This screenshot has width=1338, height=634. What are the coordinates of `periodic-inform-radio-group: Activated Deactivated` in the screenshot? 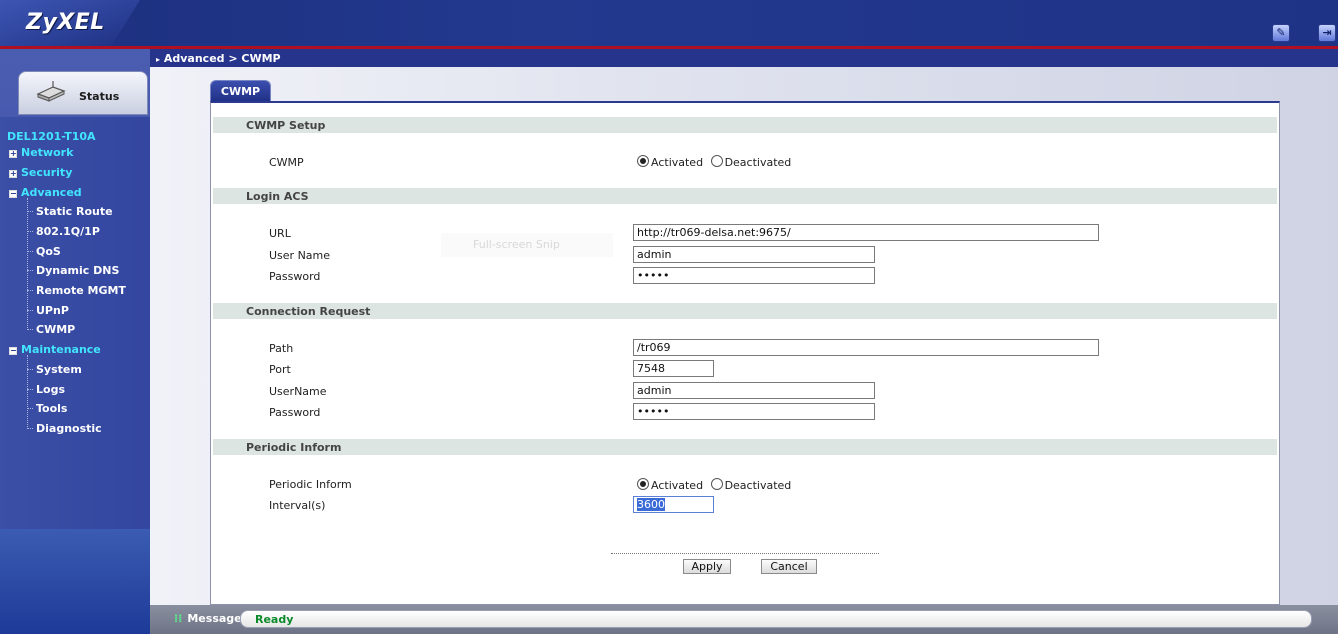 It's located at (716, 485).